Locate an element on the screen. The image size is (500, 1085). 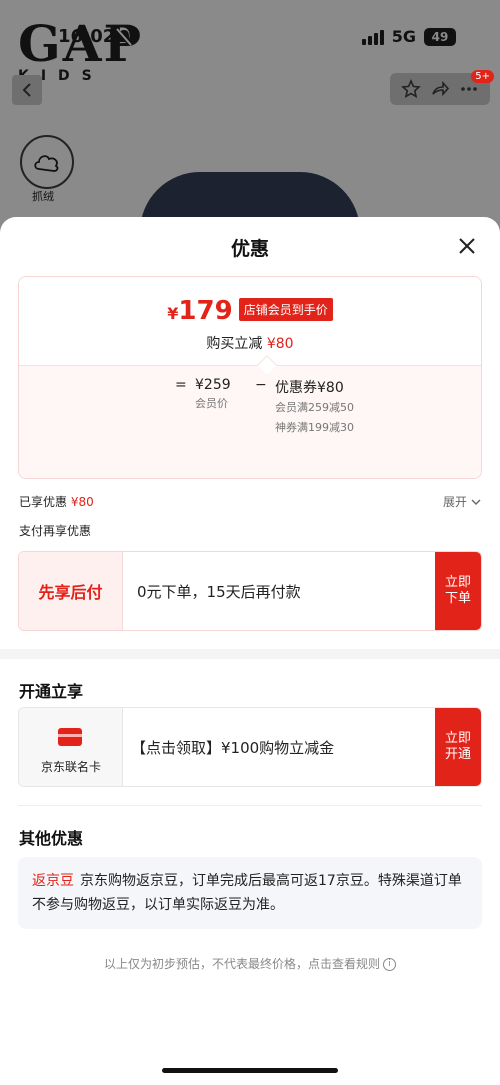
section-divider is located at coordinates (250, 654).